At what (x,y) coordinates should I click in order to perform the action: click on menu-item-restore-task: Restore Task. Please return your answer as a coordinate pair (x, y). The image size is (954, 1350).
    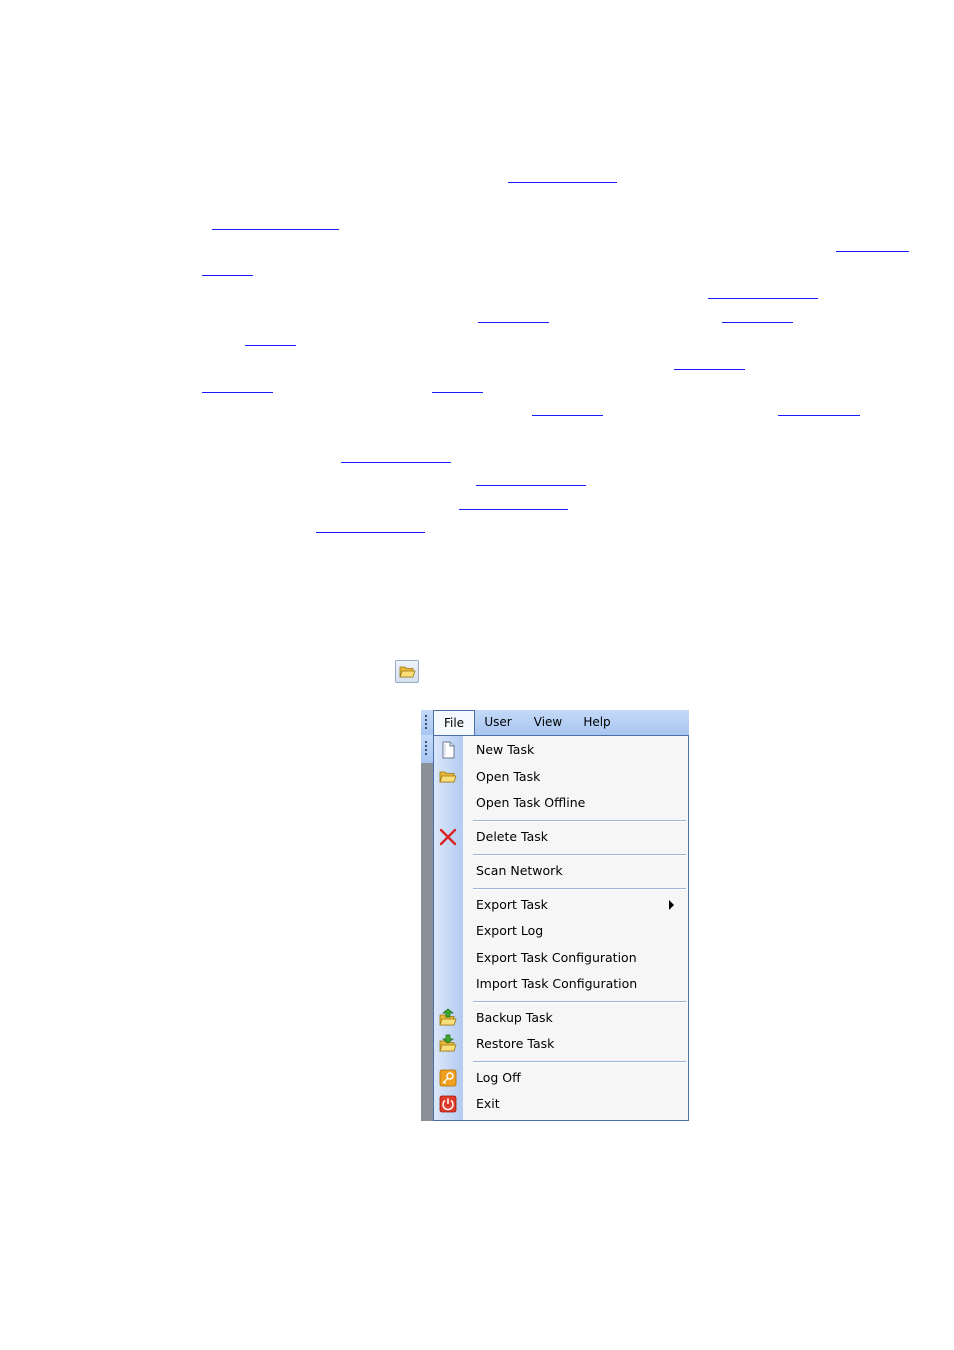
    Looking at the image, I should click on (561, 1044).